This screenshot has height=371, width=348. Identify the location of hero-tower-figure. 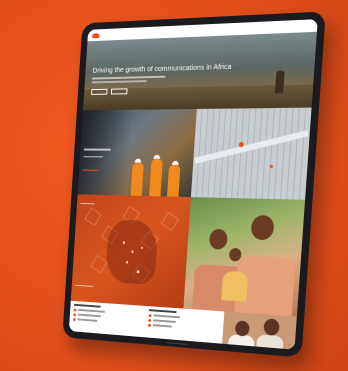
(279, 82).